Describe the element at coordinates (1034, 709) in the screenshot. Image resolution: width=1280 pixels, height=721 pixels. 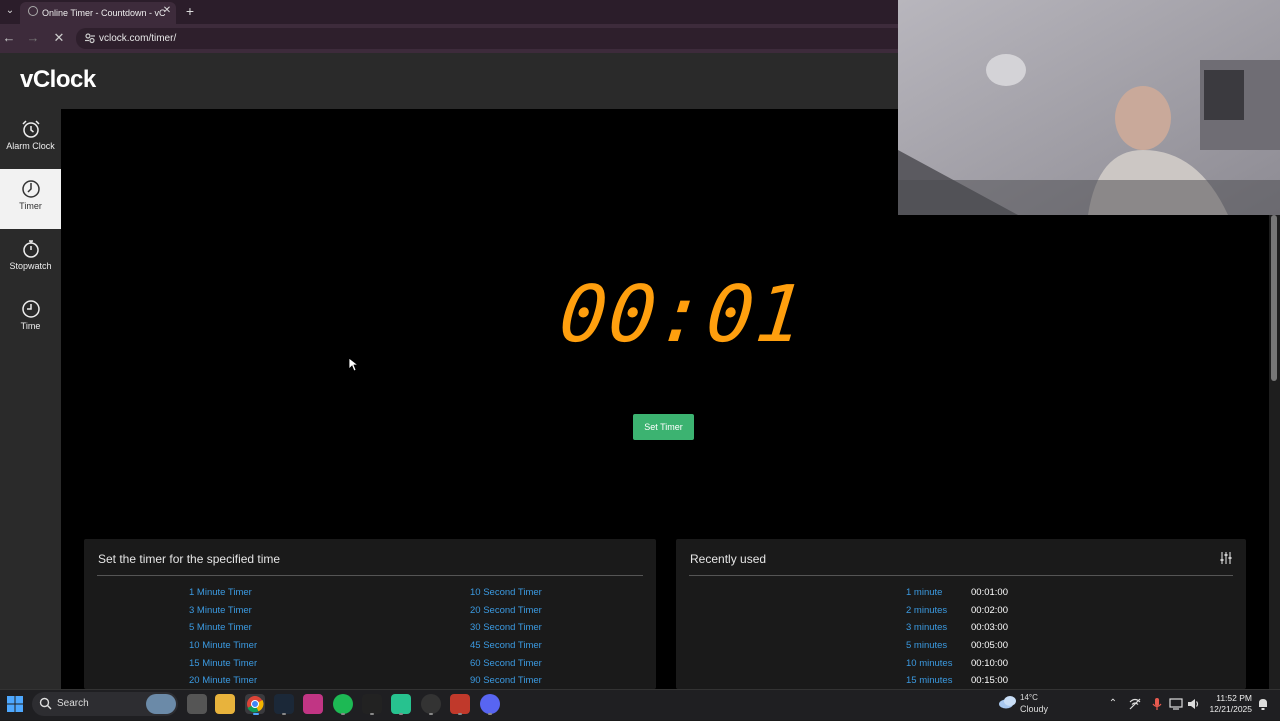
I see `weather-description: Cloudy` at that location.